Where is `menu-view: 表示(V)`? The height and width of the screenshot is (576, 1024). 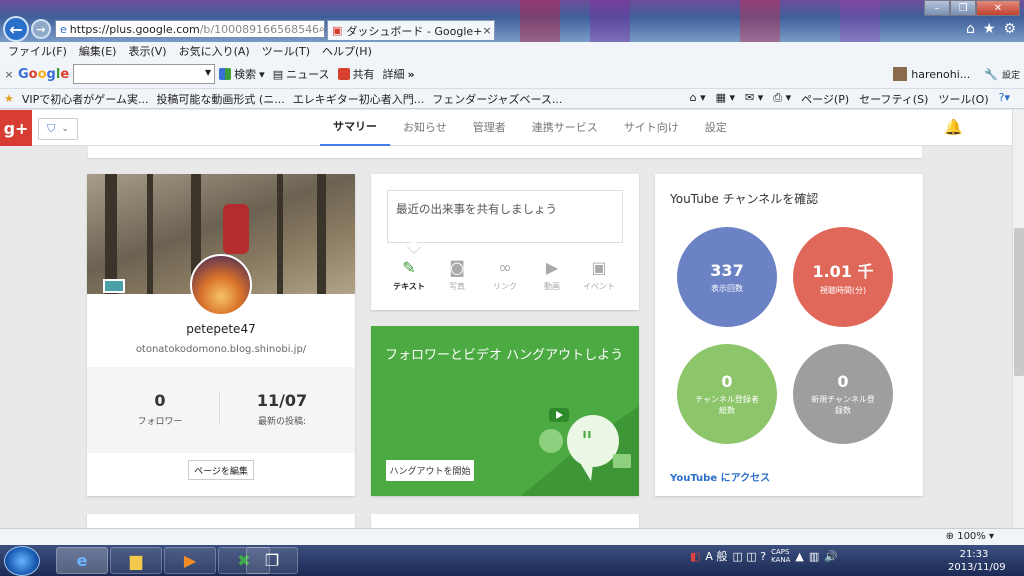
menu-view: 表示(V) is located at coordinates (147, 51).